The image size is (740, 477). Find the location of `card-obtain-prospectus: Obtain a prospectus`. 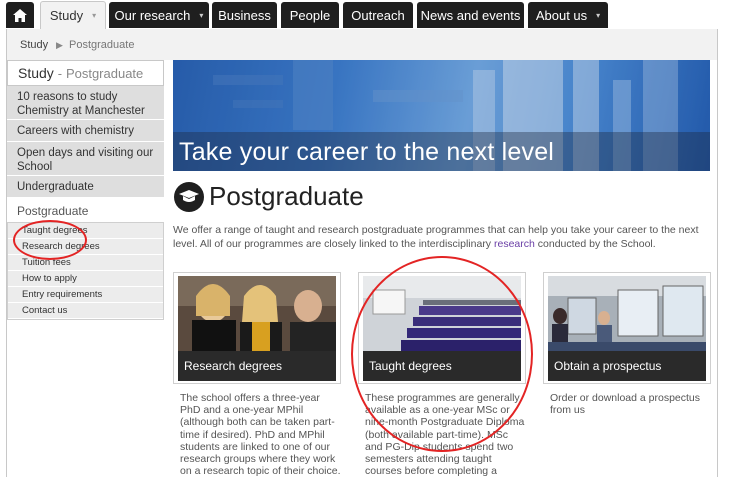

card-obtain-prospectus: Obtain a prospectus is located at coordinates (627, 328).